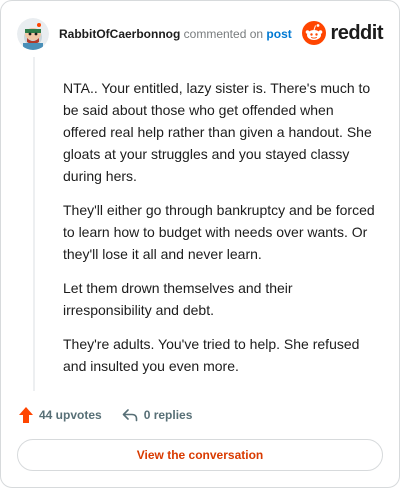 The image size is (400, 488). What do you see at coordinates (223, 34) in the screenshot?
I see `action-text: commented on` at bounding box center [223, 34].